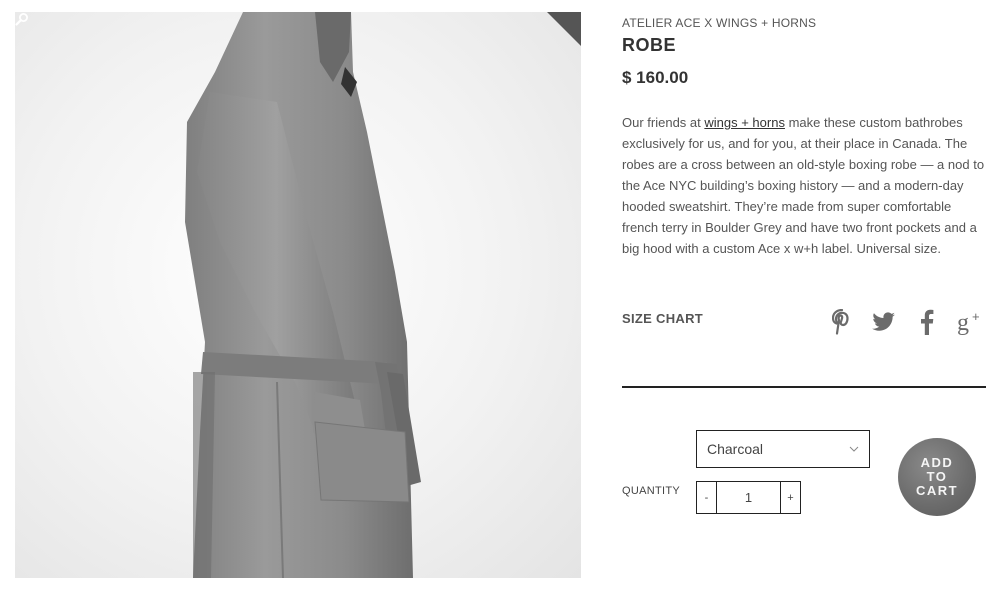 Image resolution: width=1000 pixels, height=590 pixels. What do you see at coordinates (735, 449) in the screenshot?
I see `variant-selected-value: Charcoal` at bounding box center [735, 449].